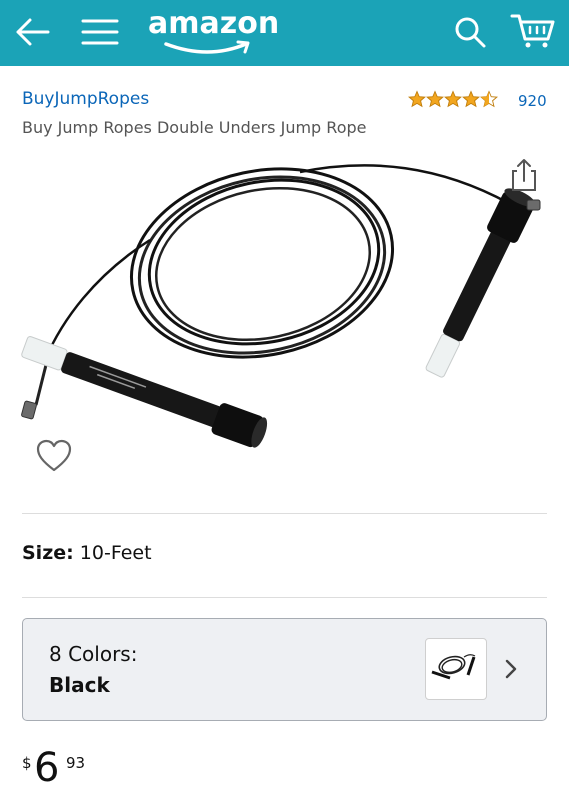 This screenshot has width=569, height=800. What do you see at coordinates (524, 175) in the screenshot?
I see `share-icon` at bounding box center [524, 175].